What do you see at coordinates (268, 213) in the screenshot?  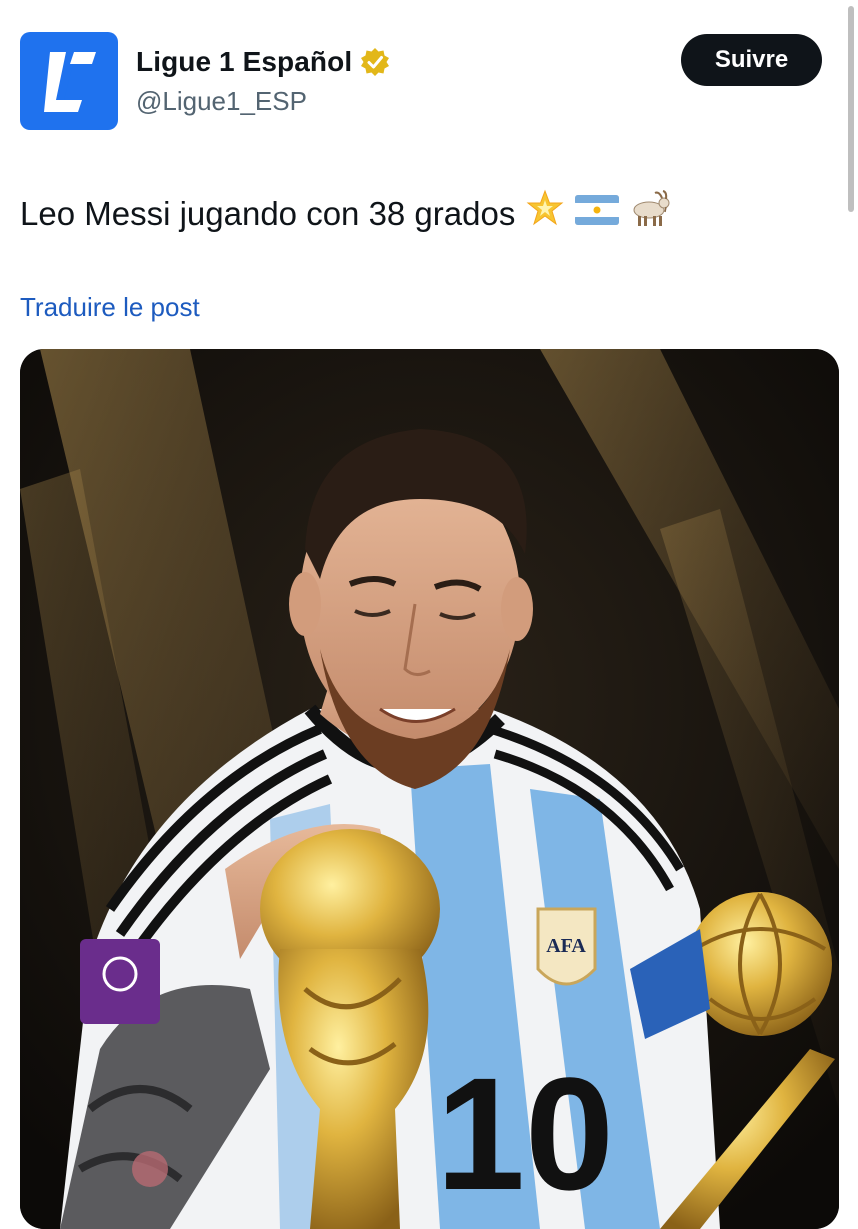 I see `tweet-body: Leo Messi jugando con 38 grados` at bounding box center [268, 213].